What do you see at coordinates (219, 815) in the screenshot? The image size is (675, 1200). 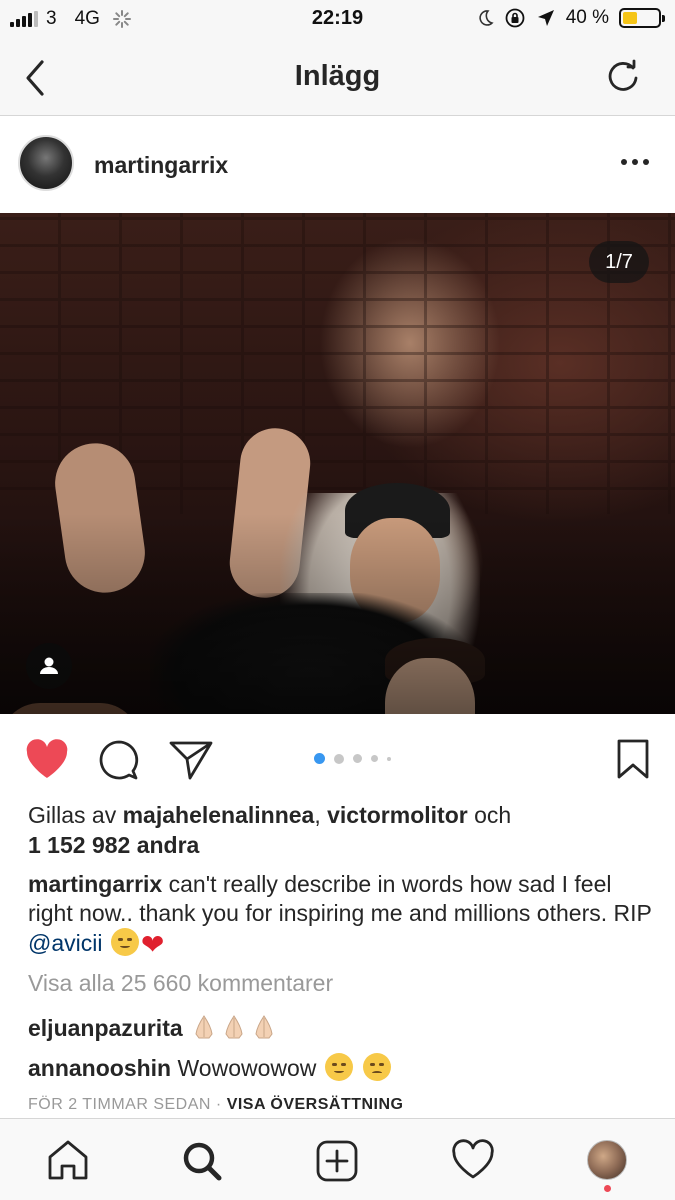 I see `liker-username: majahelenalinnea` at bounding box center [219, 815].